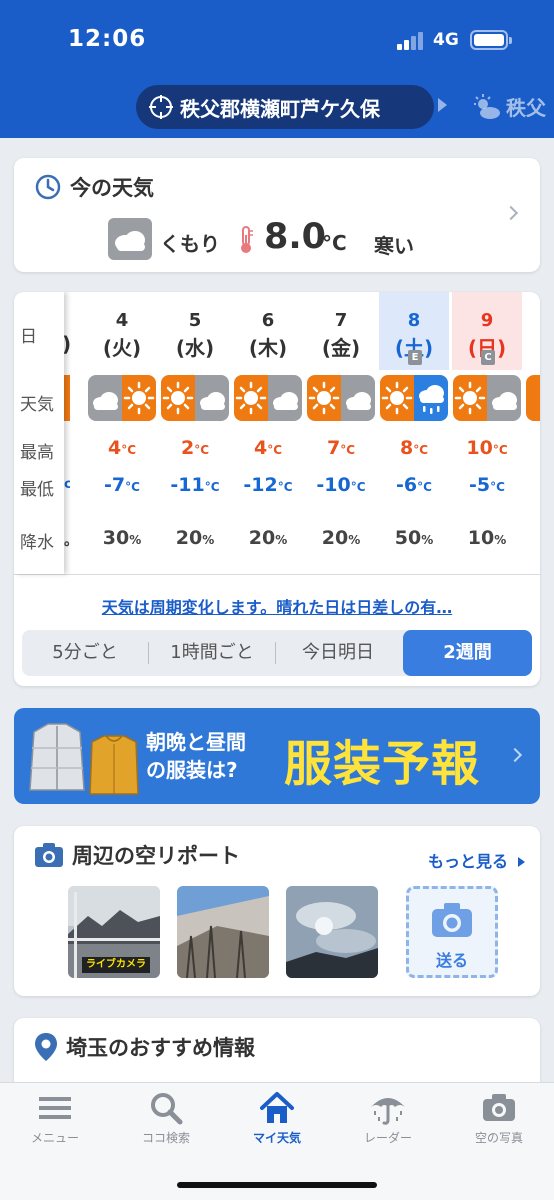 The image size is (554, 1200). What do you see at coordinates (295, 237) in the screenshot?
I see `current-temperature: 8.0` at bounding box center [295, 237].